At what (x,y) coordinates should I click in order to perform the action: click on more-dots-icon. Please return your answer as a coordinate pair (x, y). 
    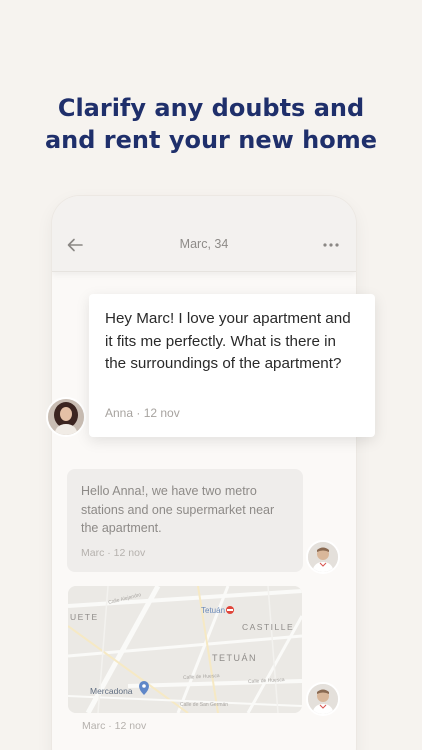
    Looking at the image, I should click on (331, 245).